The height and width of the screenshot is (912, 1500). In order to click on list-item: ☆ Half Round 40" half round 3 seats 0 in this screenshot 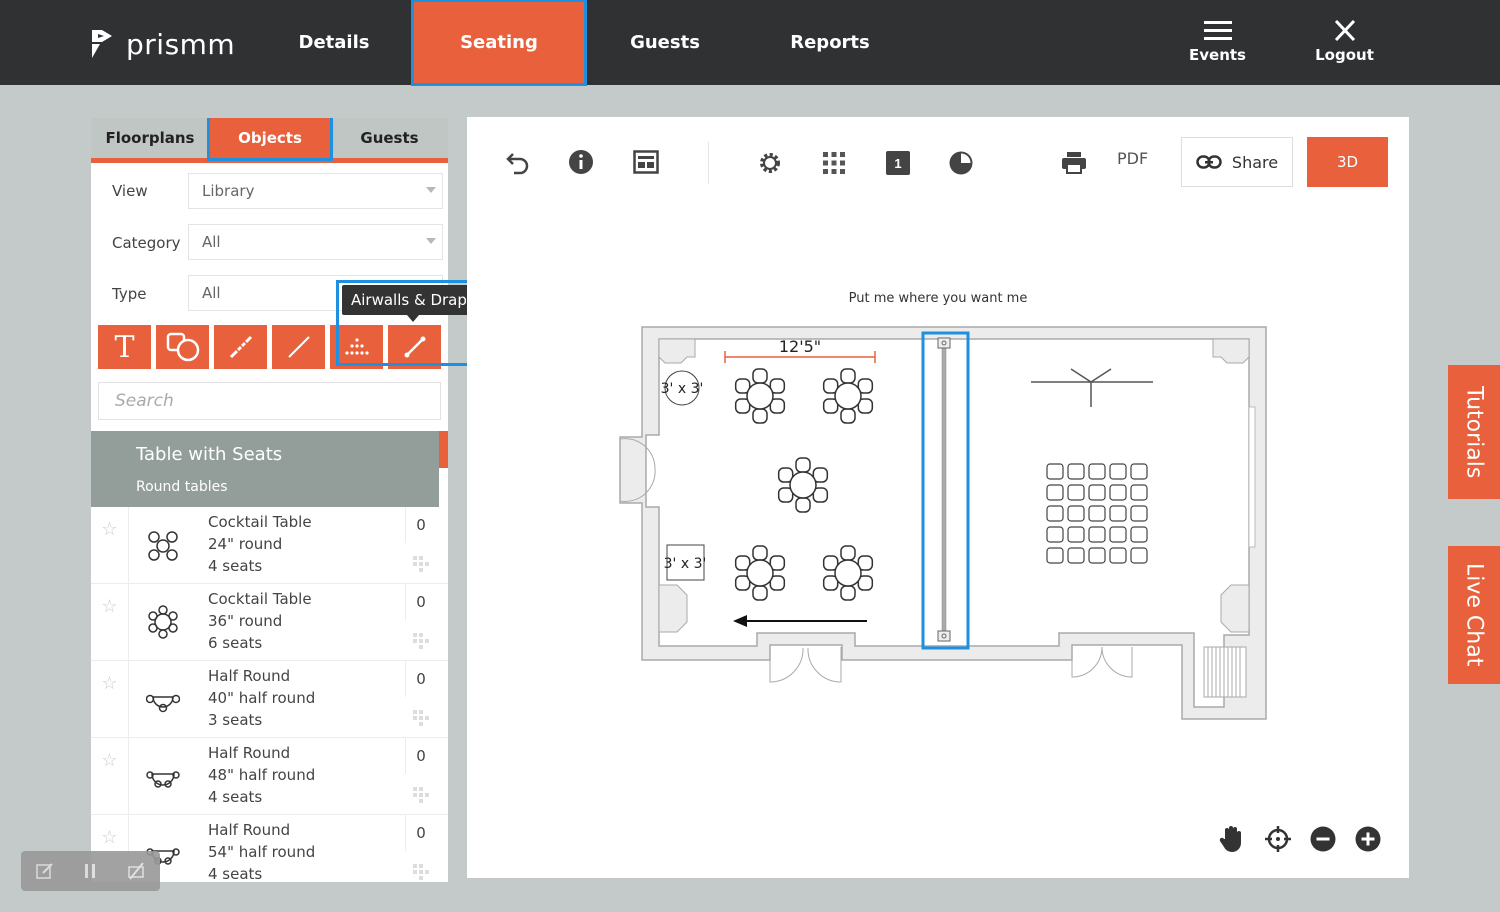, I will do `click(269, 699)`.